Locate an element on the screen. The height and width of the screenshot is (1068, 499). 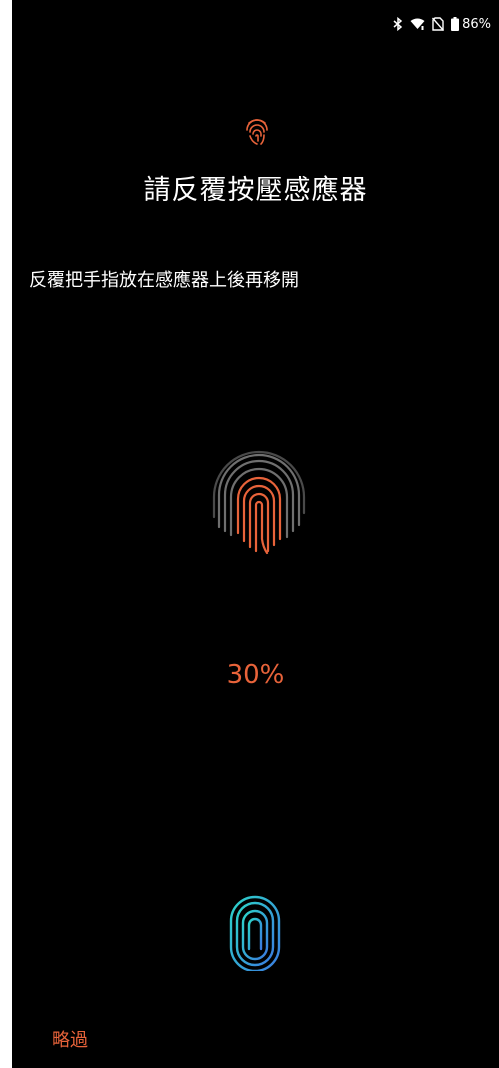
fingerprint-sensor-icon is located at coordinates (255, 933).